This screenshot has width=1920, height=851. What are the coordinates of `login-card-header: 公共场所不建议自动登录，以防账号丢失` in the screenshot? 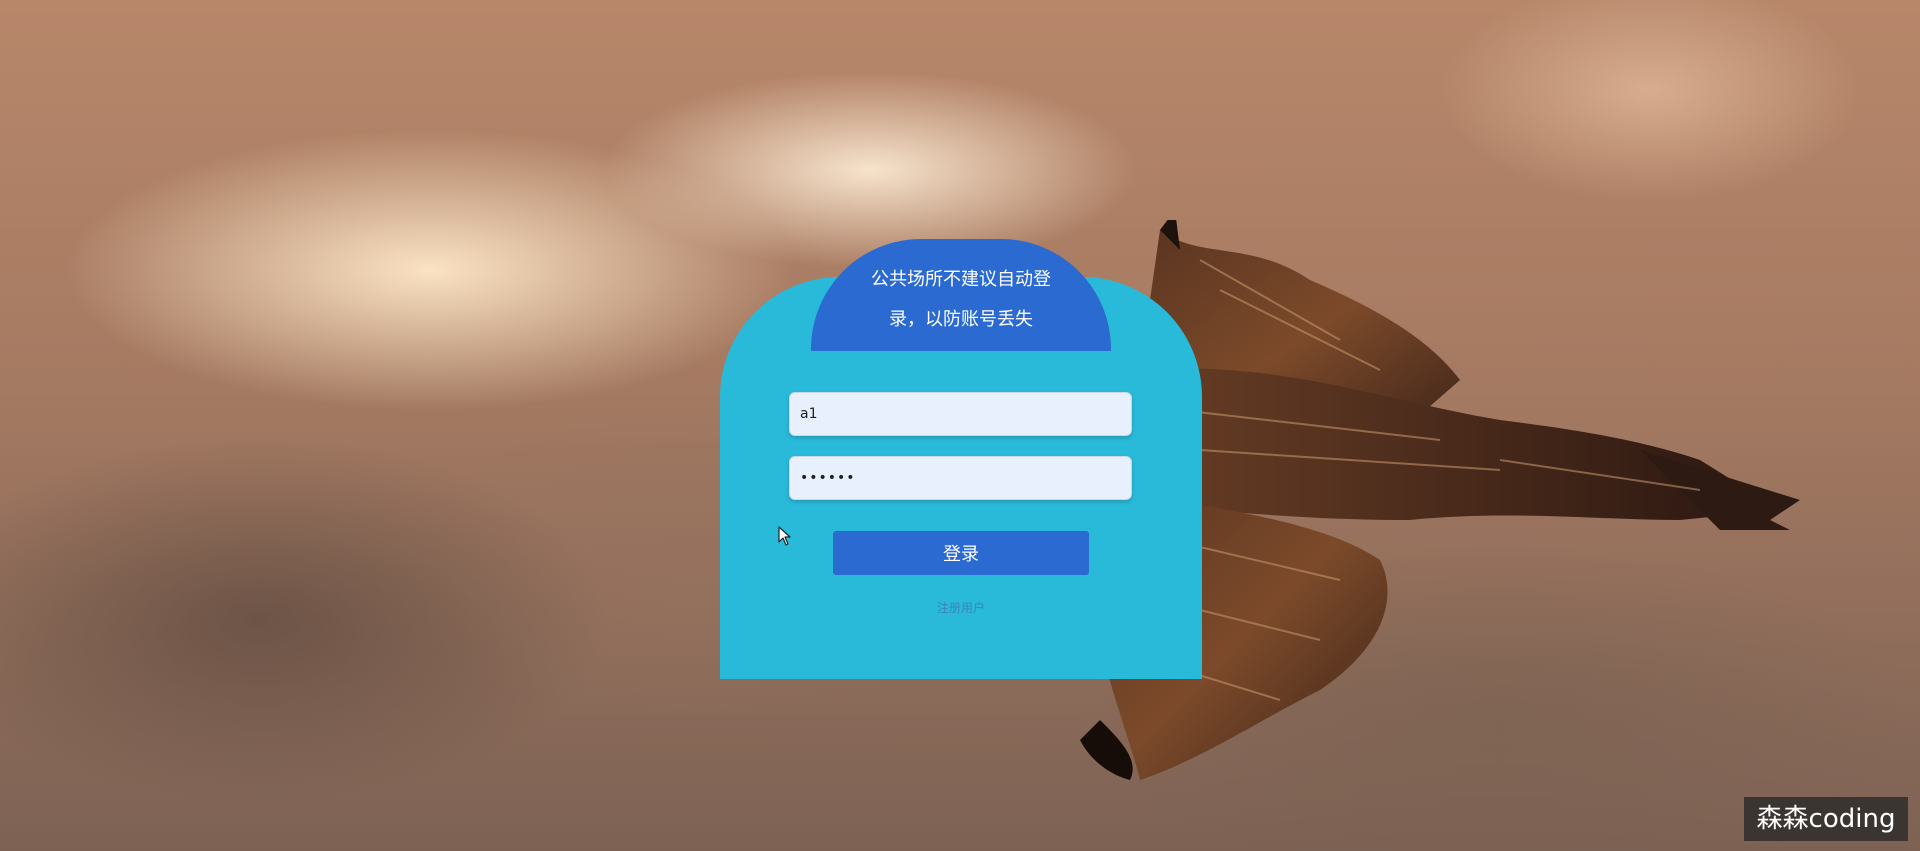 It's located at (961, 295).